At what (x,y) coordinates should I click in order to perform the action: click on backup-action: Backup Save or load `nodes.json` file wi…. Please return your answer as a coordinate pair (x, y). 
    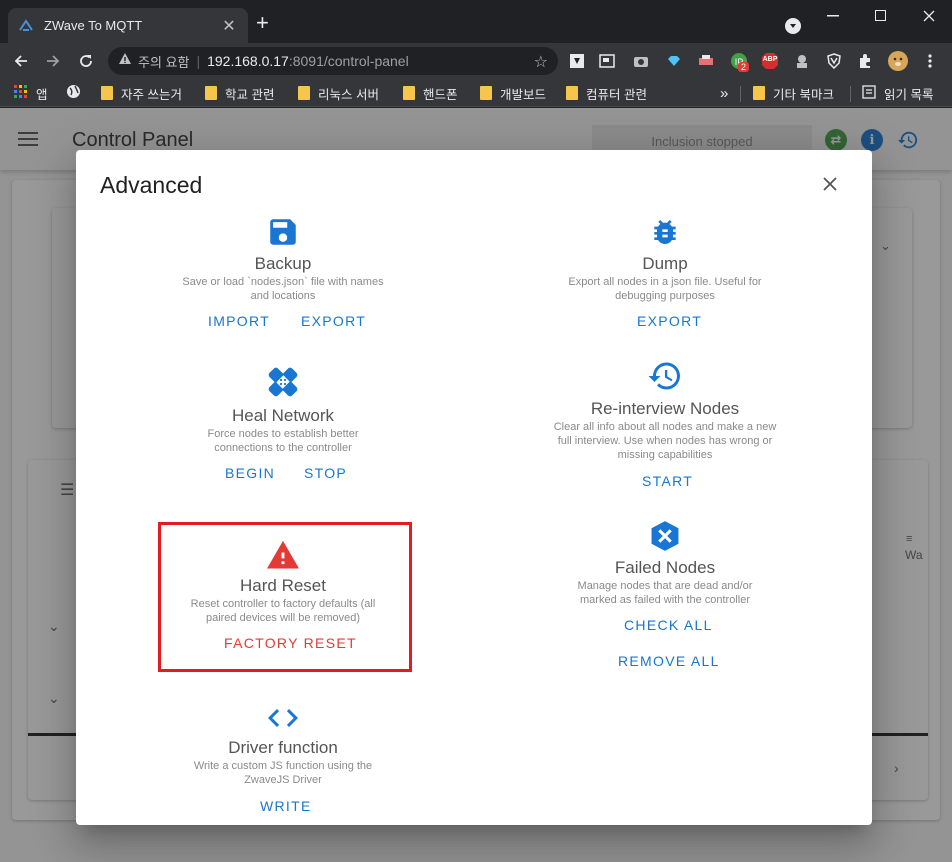
    Looking at the image, I should click on (283, 274).